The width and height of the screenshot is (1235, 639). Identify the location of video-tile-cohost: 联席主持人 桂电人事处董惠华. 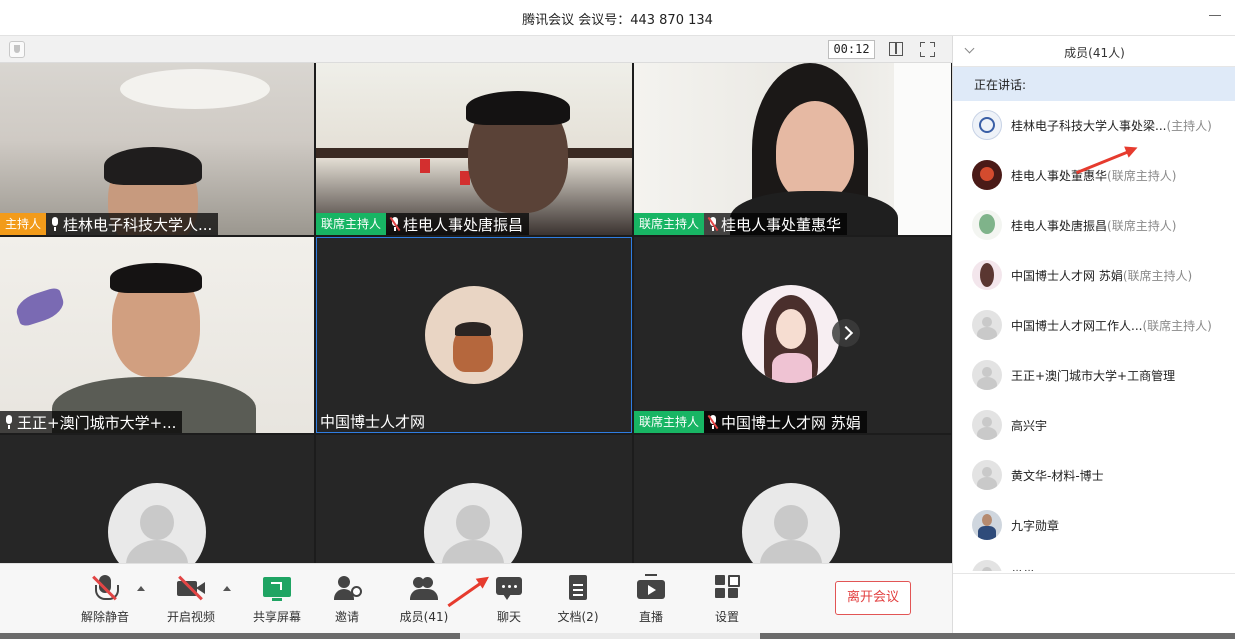
(792, 149).